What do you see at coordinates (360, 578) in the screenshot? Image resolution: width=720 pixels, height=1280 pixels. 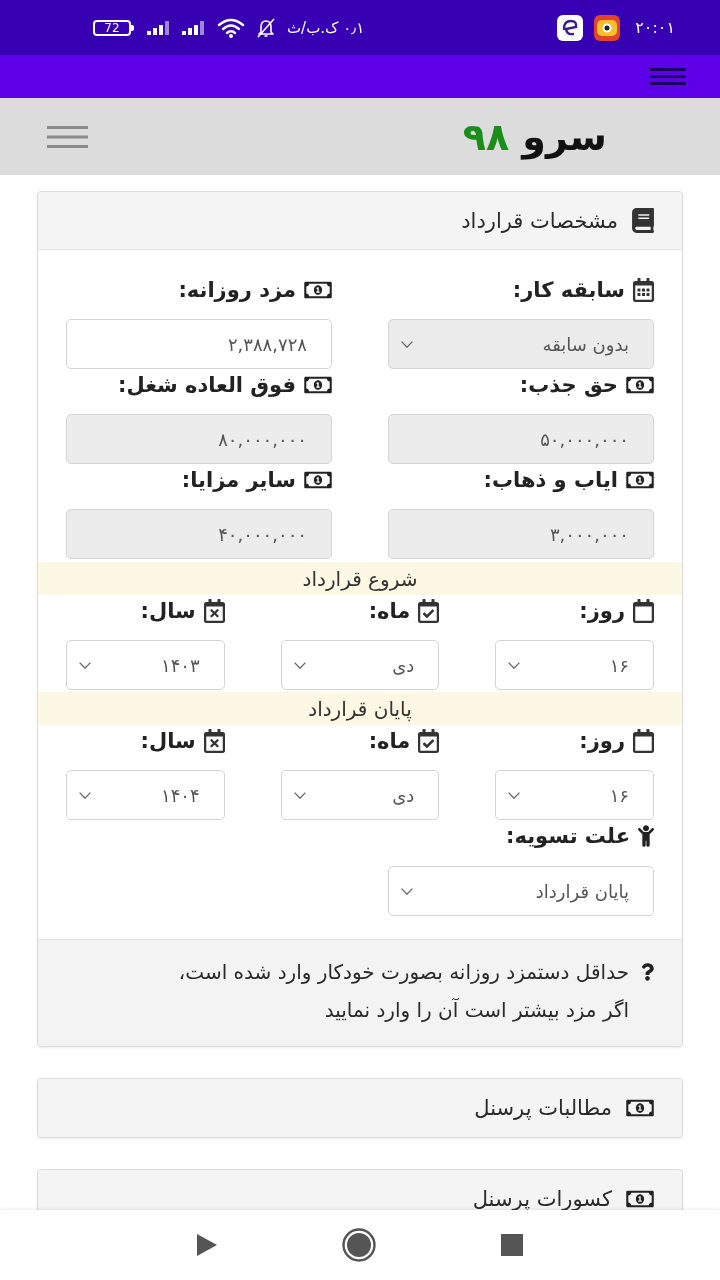 I see `section-title: شروع قرارداد` at bounding box center [360, 578].